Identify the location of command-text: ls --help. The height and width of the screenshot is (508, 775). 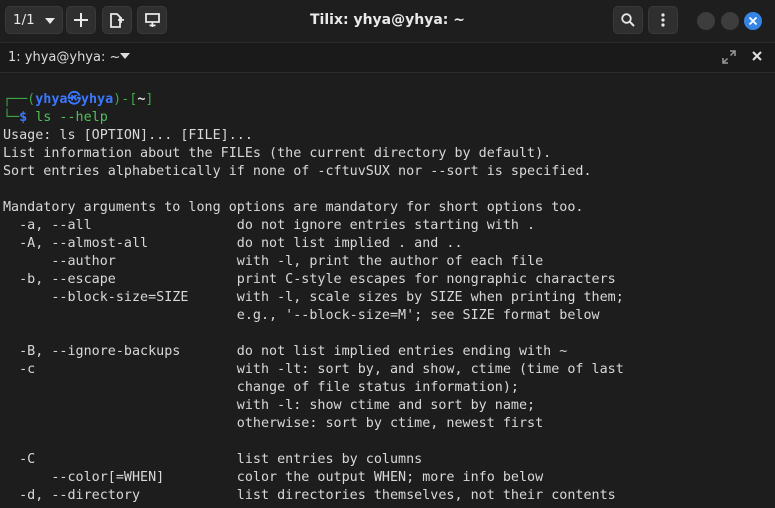
(71, 117).